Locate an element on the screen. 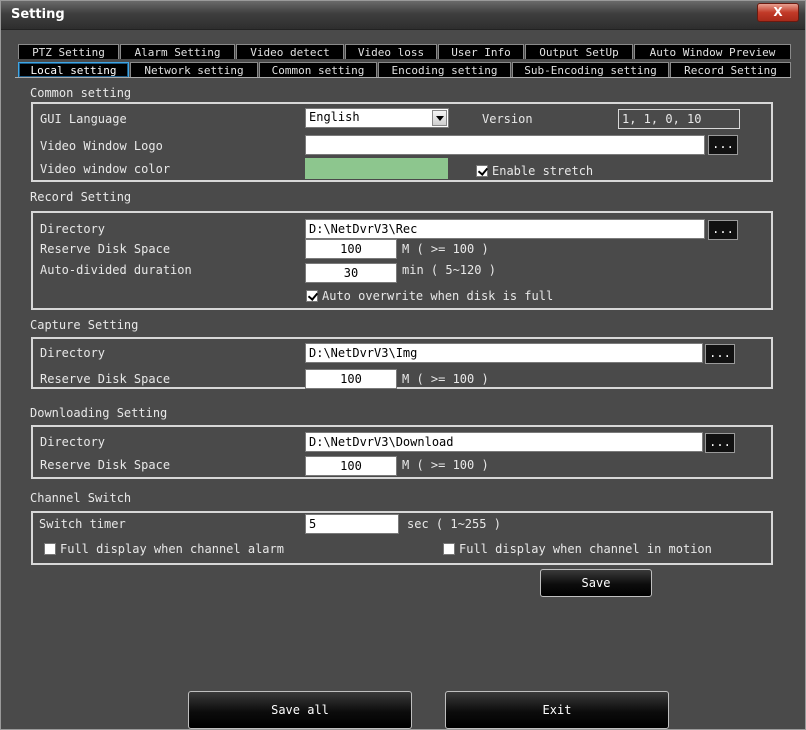 The image size is (806, 730). save-button: Save is located at coordinates (596, 583).